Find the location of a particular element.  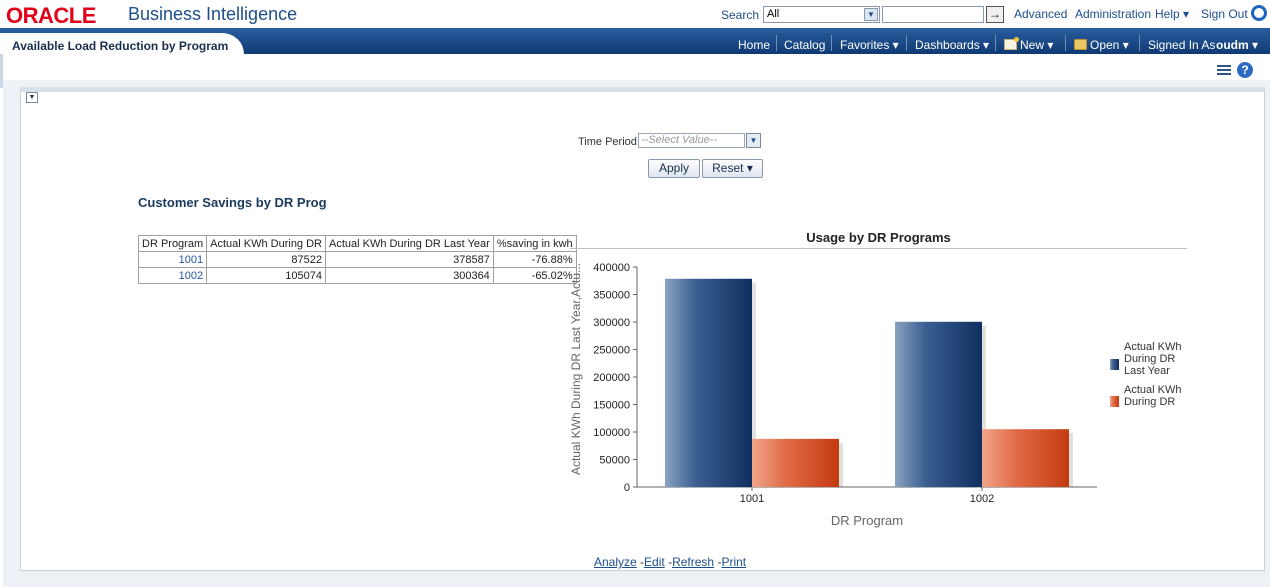

column-header: DR Program is located at coordinates (172, 243).